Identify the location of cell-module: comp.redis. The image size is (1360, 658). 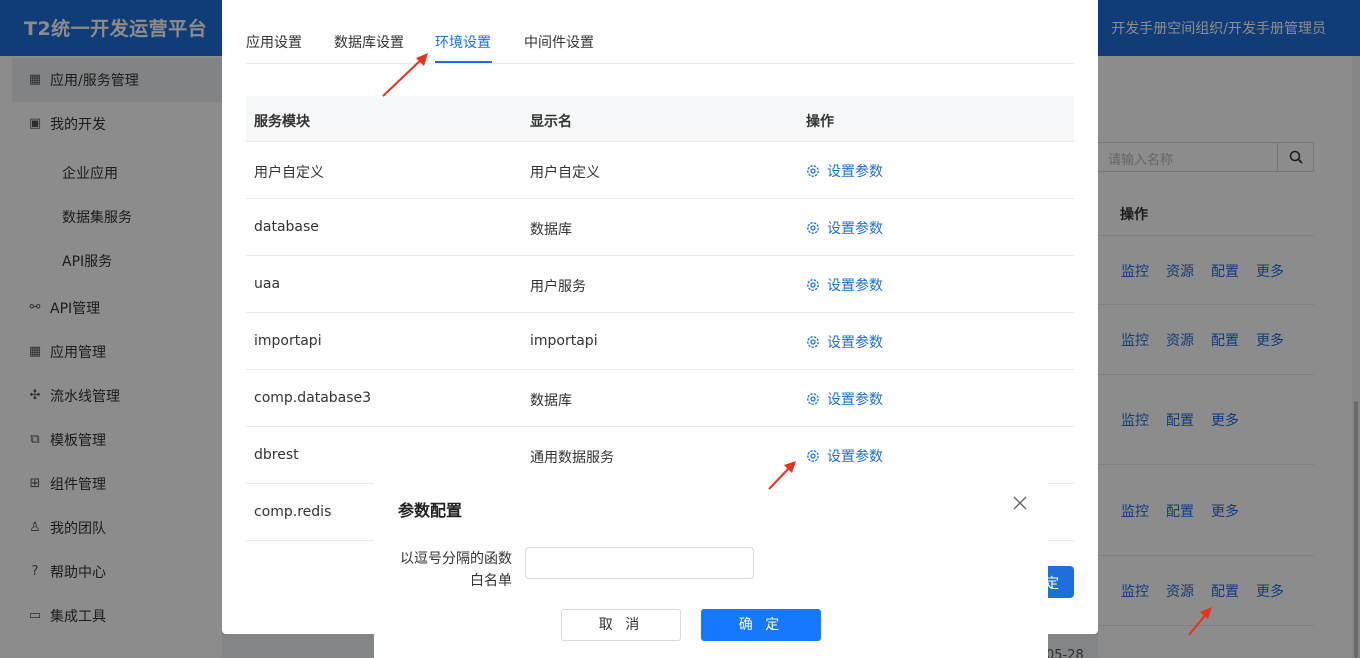
(293, 512).